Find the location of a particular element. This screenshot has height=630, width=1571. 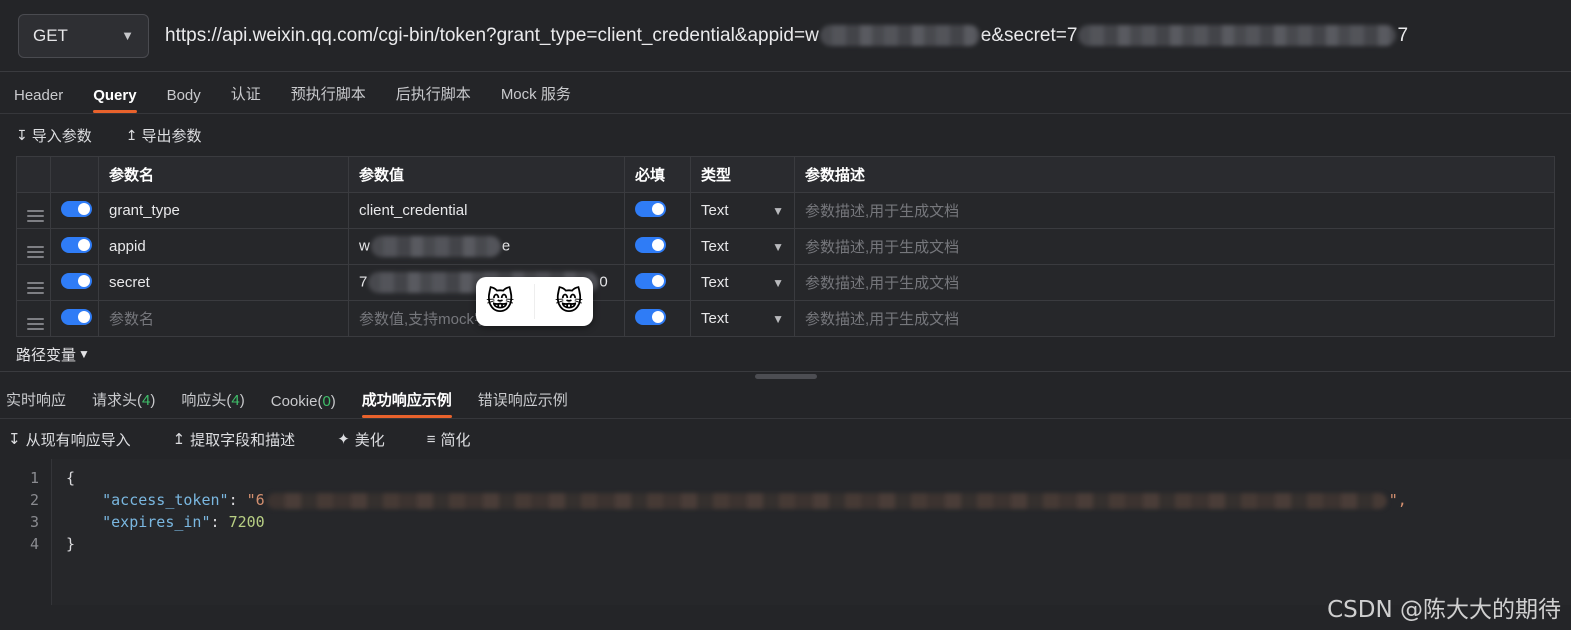

tab-response-headers-count: 4 is located at coordinates (235, 400).